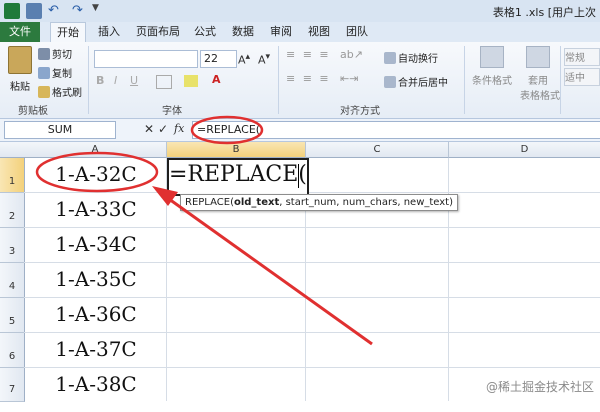 The height and width of the screenshot is (412, 600). What do you see at coordinates (97, 172) in the screenshot?
I see `annotation-circle-a1` at bounding box center [97, 172].